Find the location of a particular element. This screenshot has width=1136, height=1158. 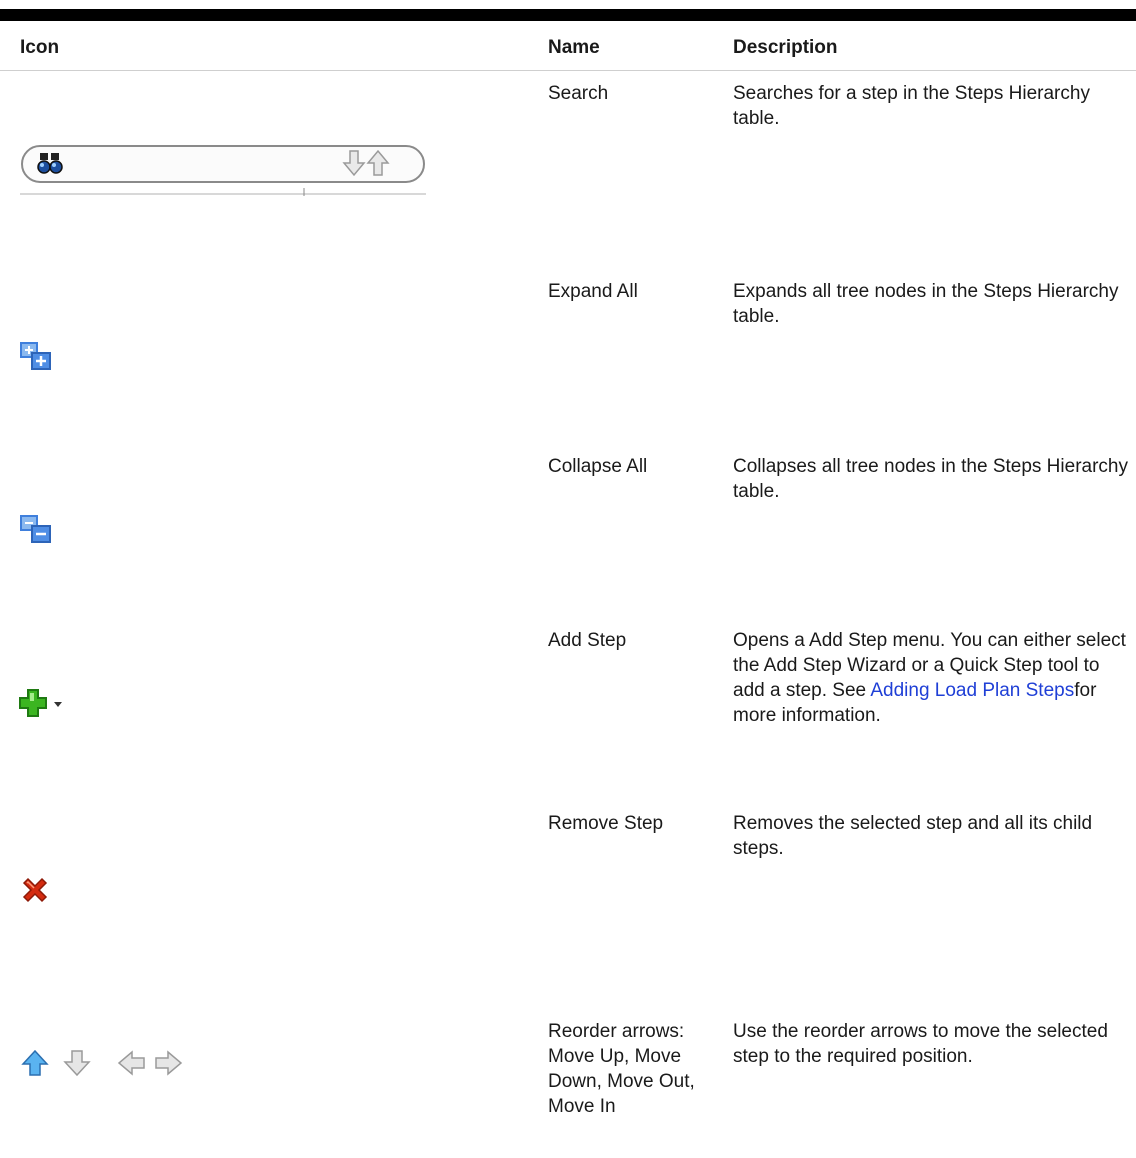

expand-all-icon is located at coordinates (37, 357).